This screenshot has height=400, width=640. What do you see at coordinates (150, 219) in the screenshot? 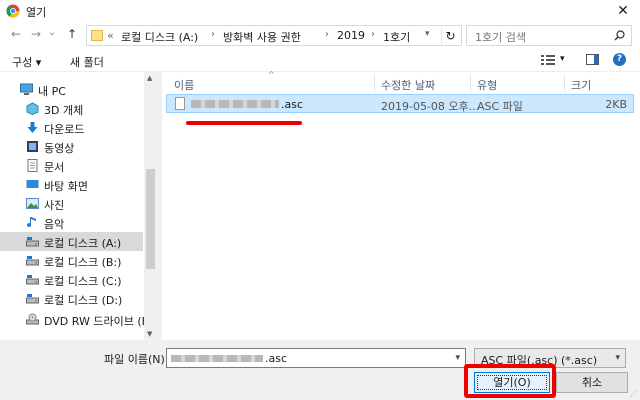
I see `scrollbar-thumb` at bounding box center [150, 219].